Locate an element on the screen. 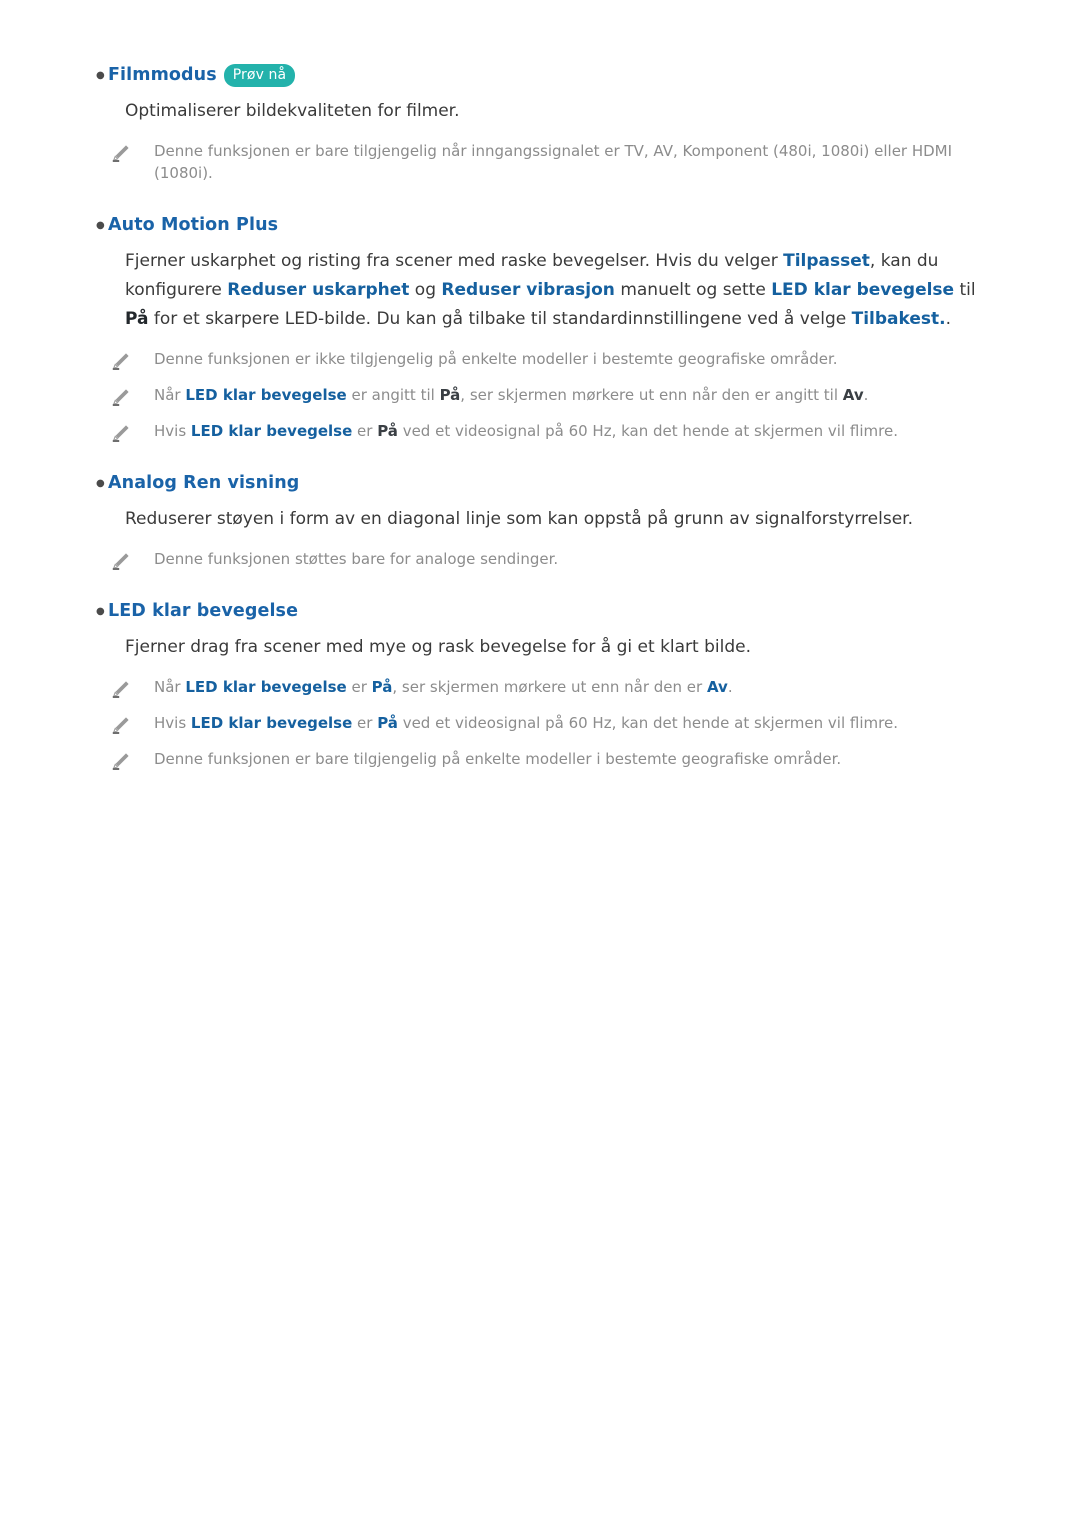 Image resolution: width=1080 pixels, height=1527 pixels. heading-row-auto-motion-plus: Auto Motion Plus is located at coordinates (540, 226).